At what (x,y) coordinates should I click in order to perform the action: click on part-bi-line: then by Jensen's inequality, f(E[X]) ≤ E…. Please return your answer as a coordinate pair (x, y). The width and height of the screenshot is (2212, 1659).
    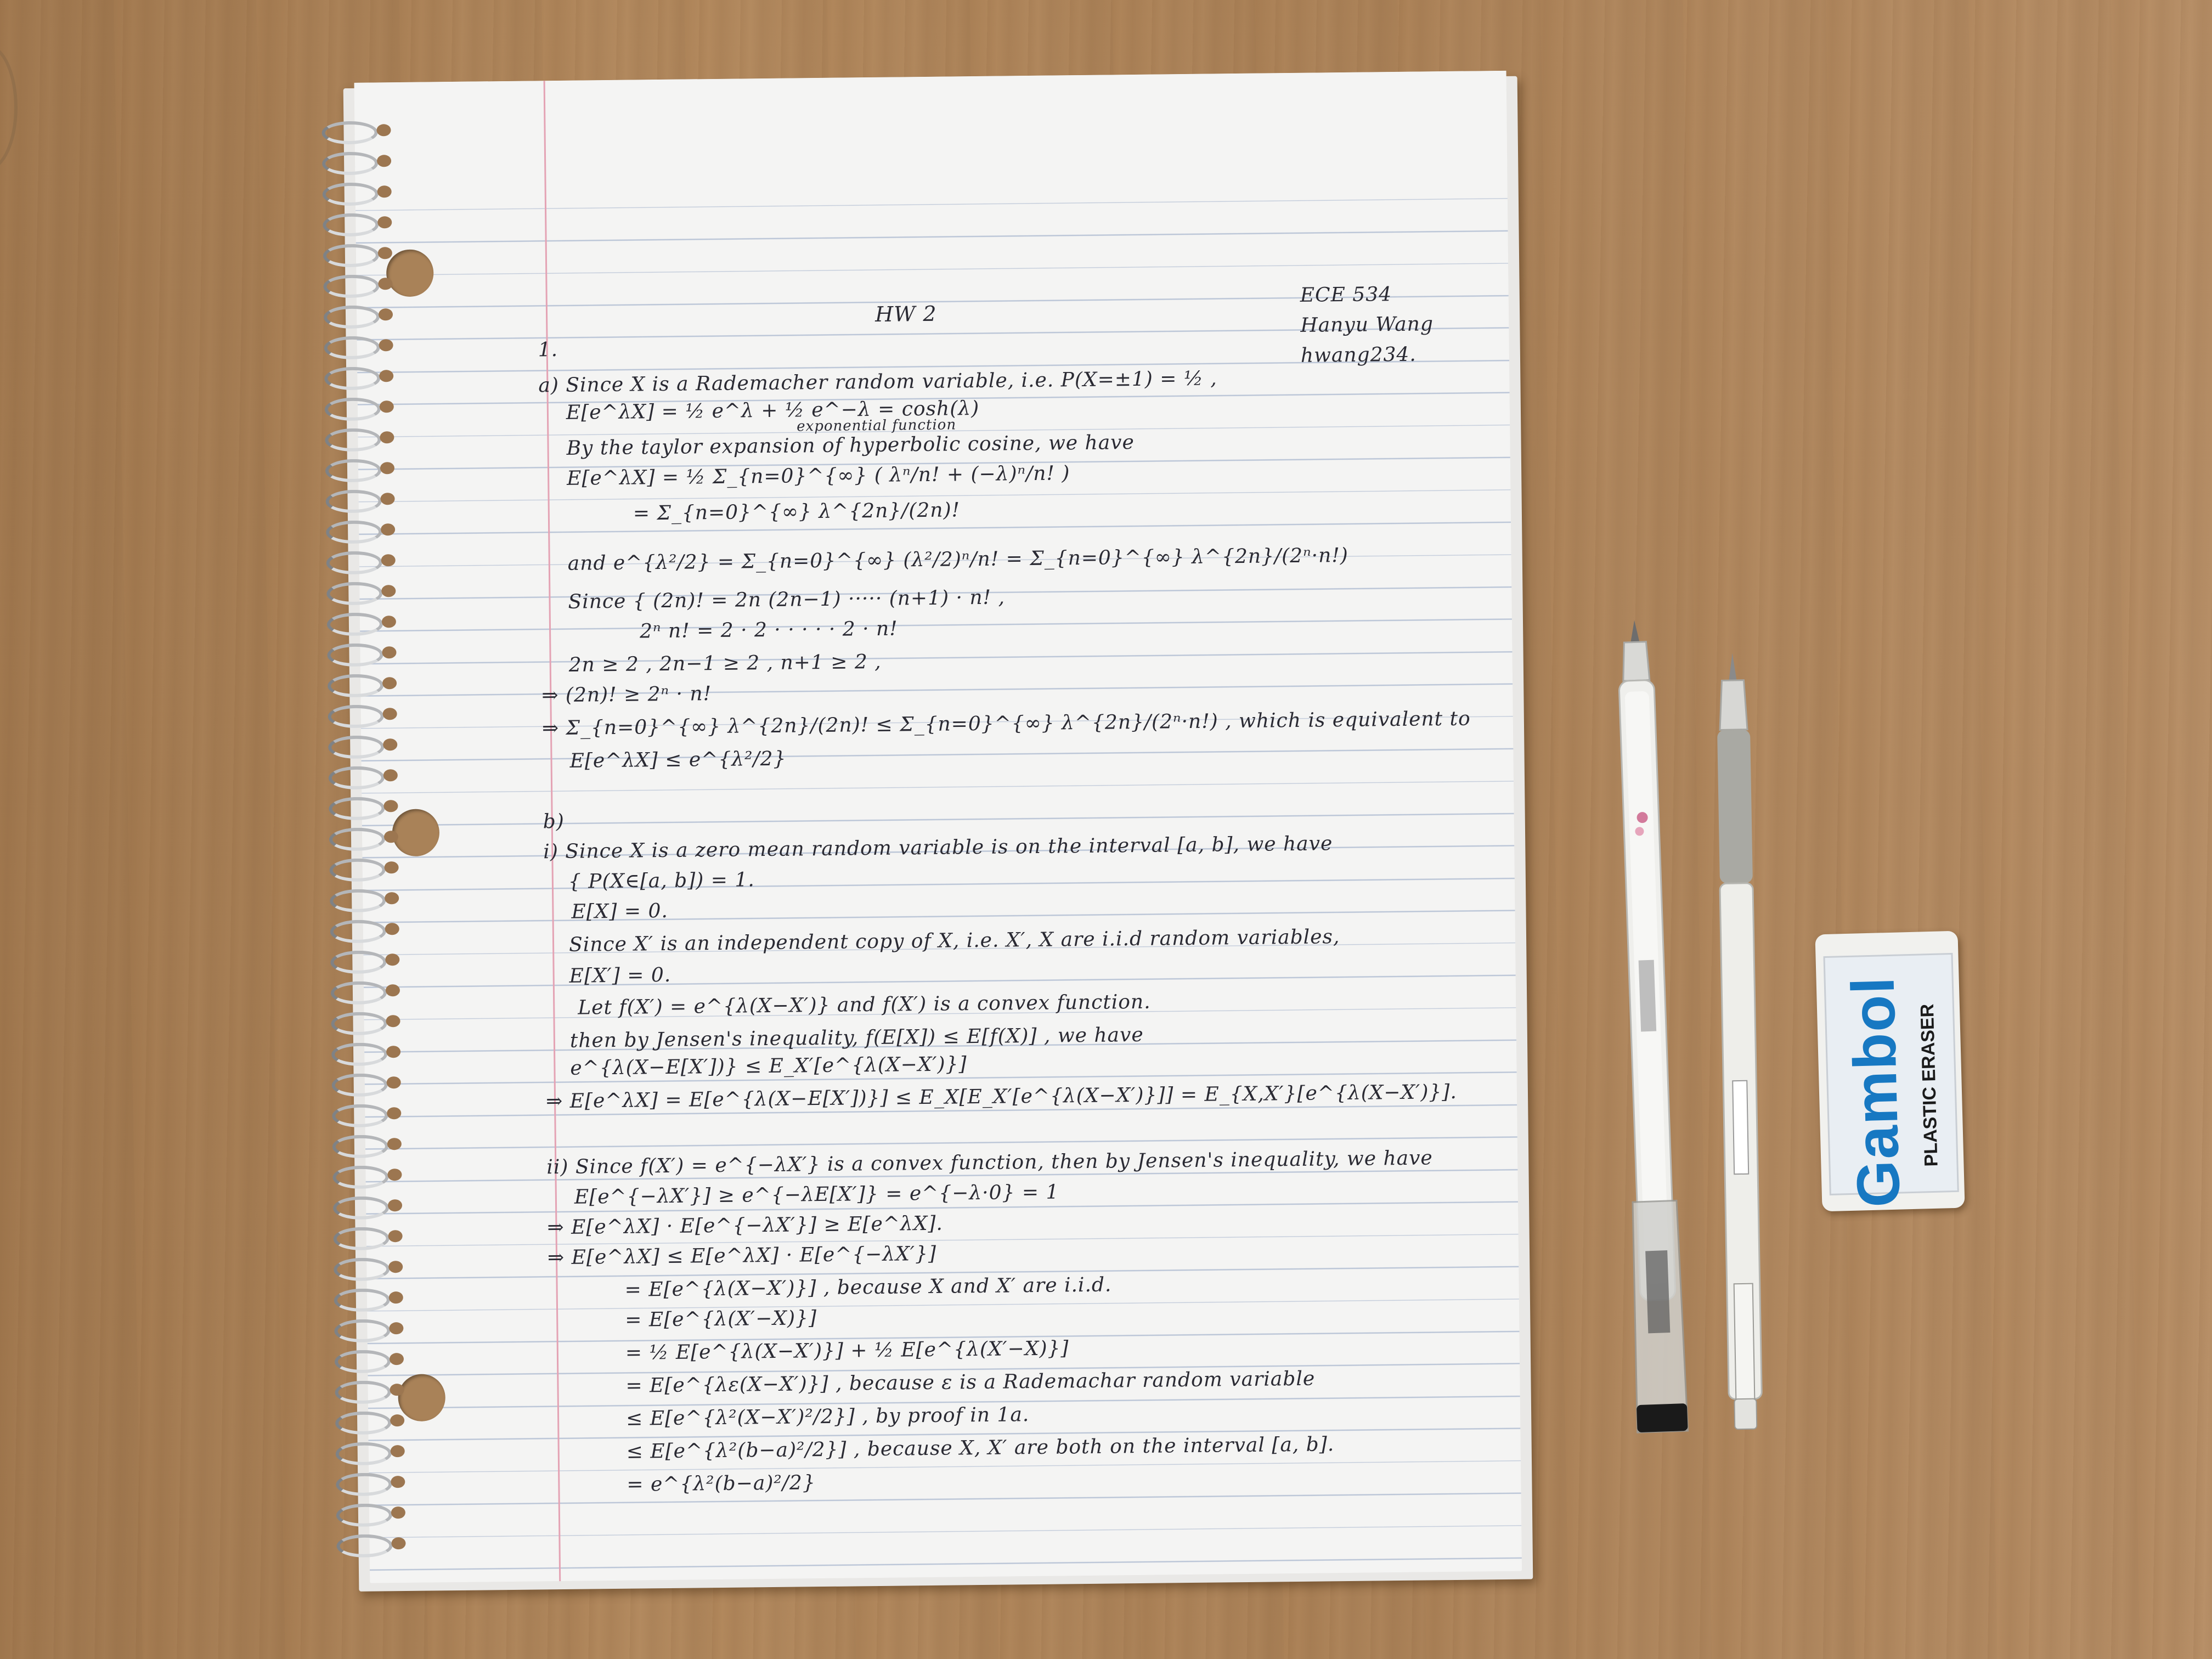
    Looking at the image, I should click on (857, 1037).